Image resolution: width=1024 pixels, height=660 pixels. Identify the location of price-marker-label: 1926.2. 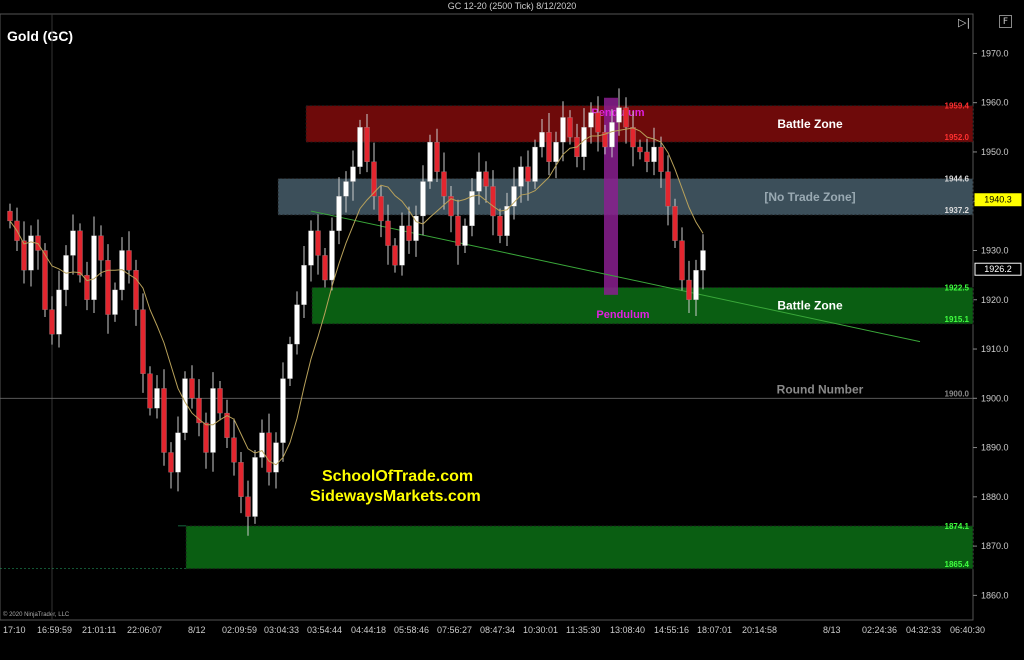
(998, 269).